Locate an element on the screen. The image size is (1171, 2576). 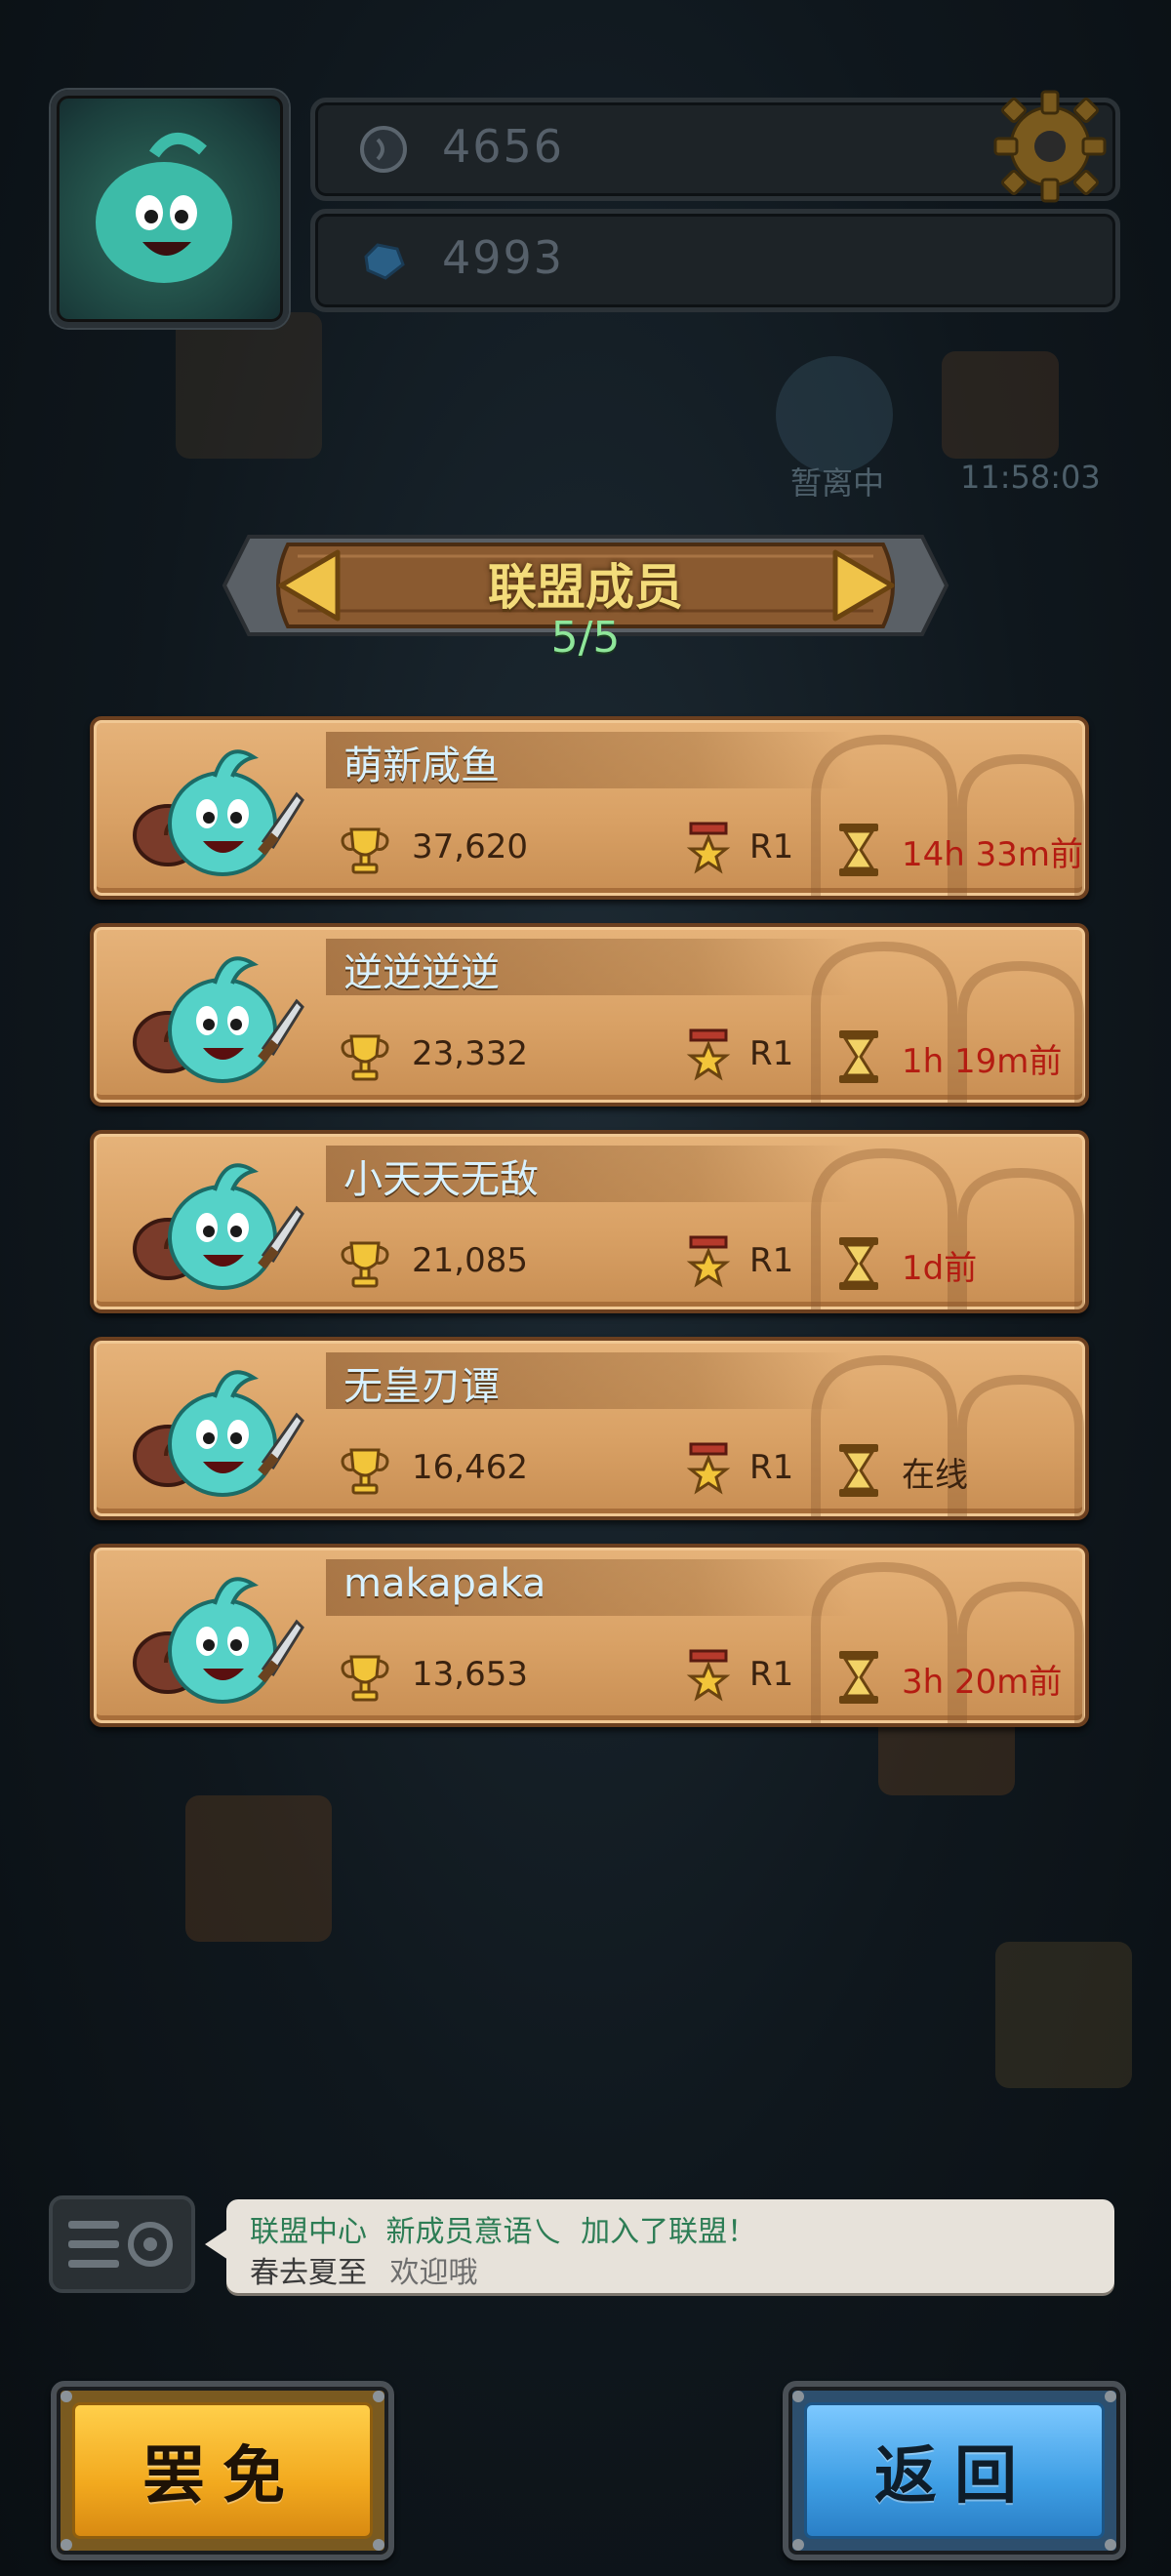
chat-line-1: 联盟中心 新成员意语乀 加入了联盟！ is located at coordinates (503, 2228).